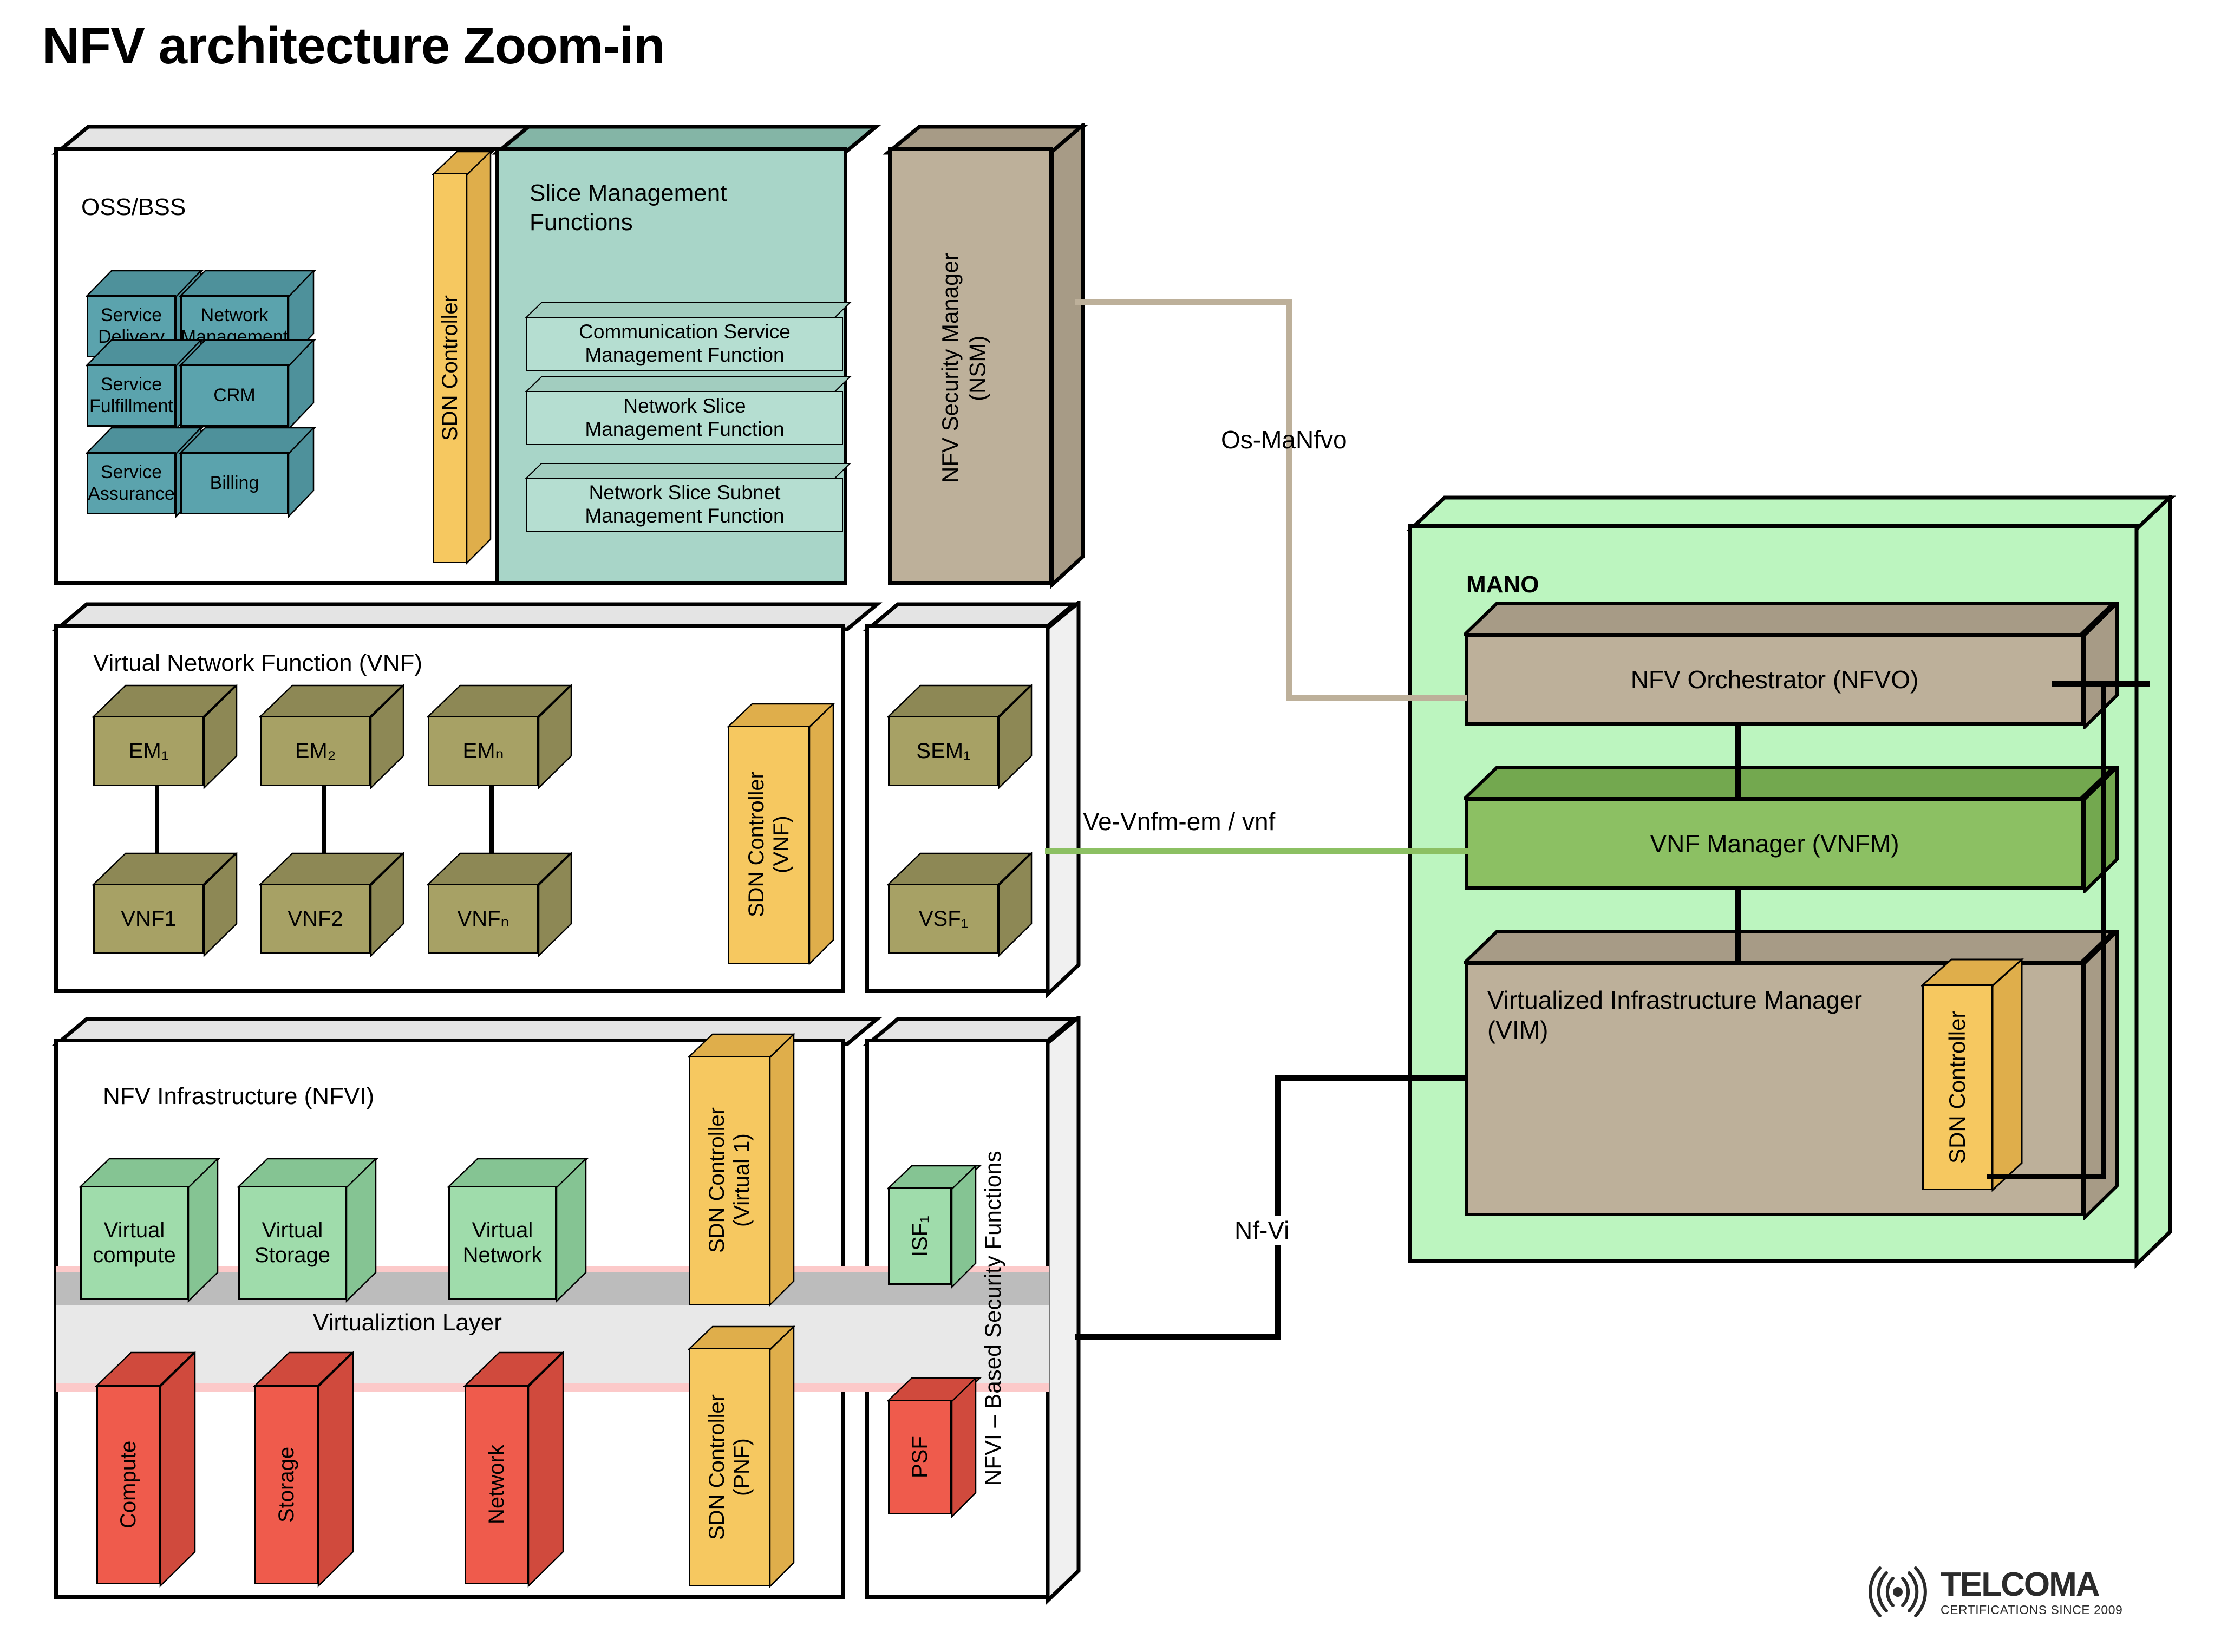 This screenshot has width=2221, height=1652. I want to click on slice-management-title: Slice Management Functions, so click(629, 208).